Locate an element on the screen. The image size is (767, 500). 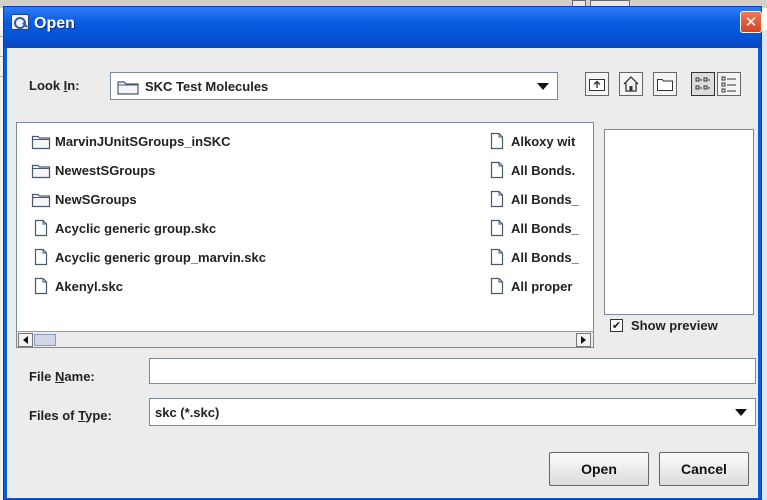
home-icon is located at coordinates (631, 84).